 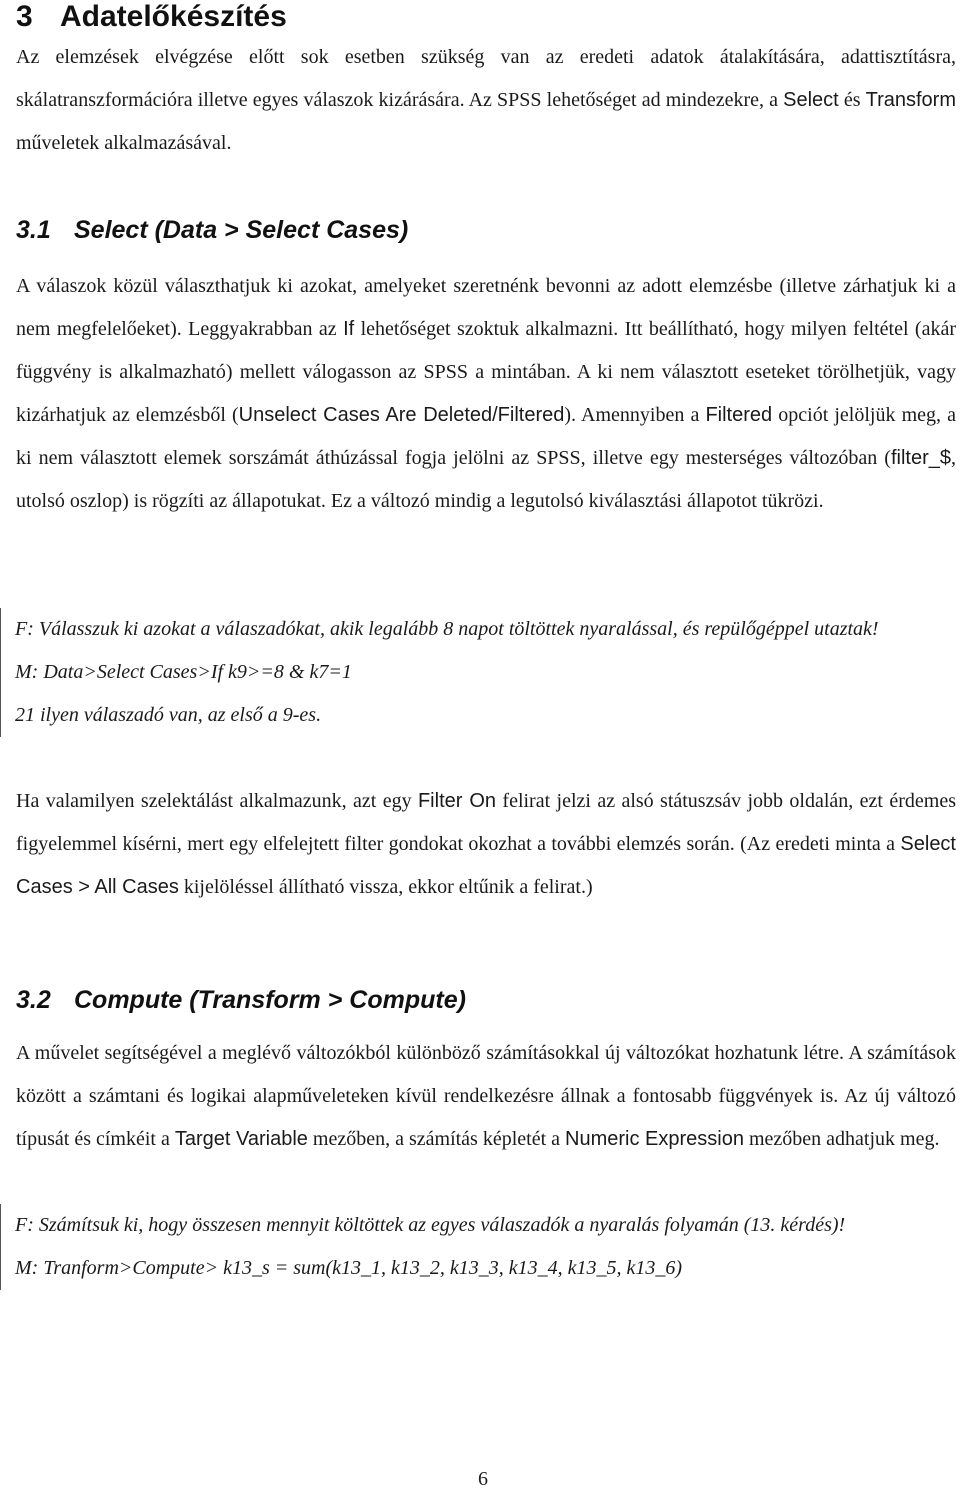 I want to click on page-number: 6, so click(x=483, y=1479).